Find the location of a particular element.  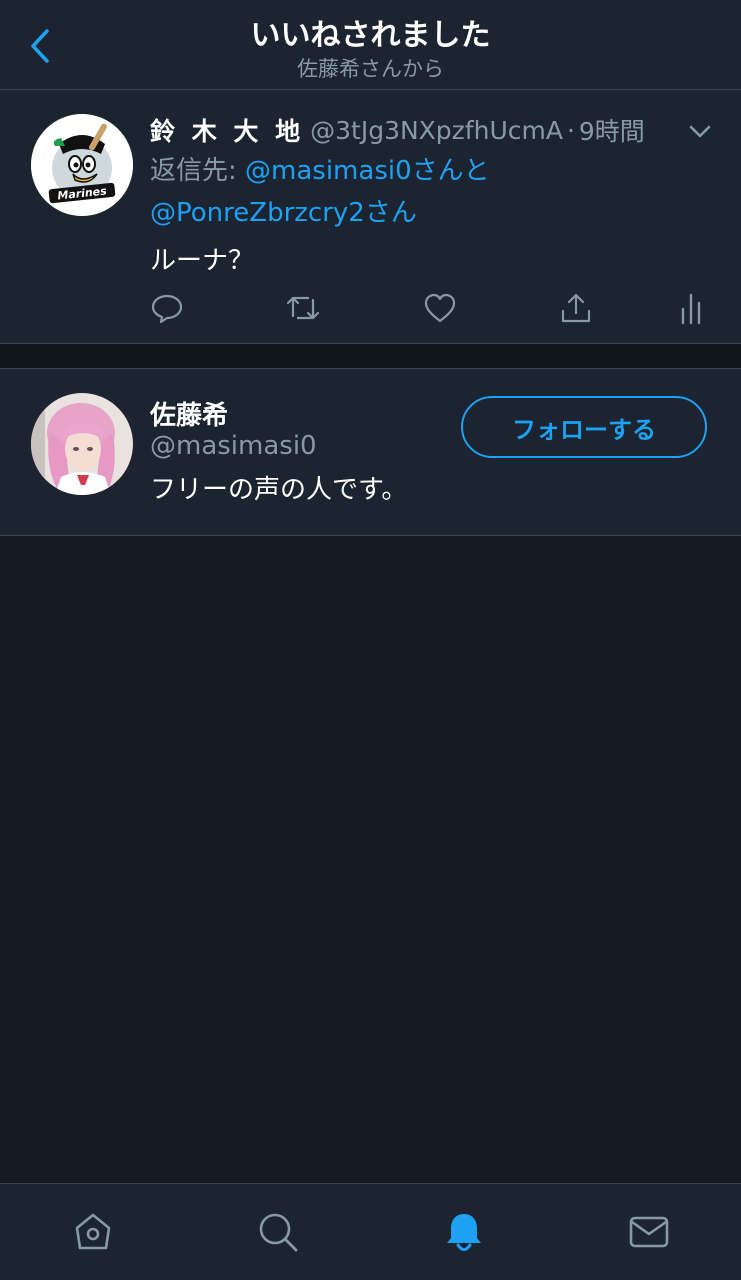

tweet-author-handle: @3tJg3NXpzfhUcmA is located at coordinates (436, 130).